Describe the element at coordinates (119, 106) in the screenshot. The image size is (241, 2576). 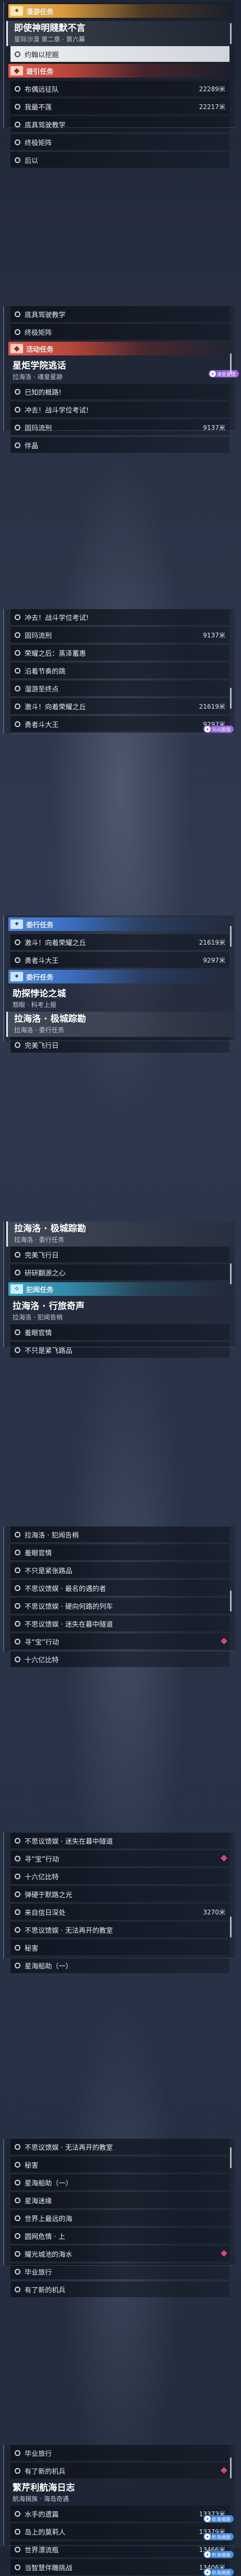
I see `quest-step: 我最不莲 22217米` at that location.